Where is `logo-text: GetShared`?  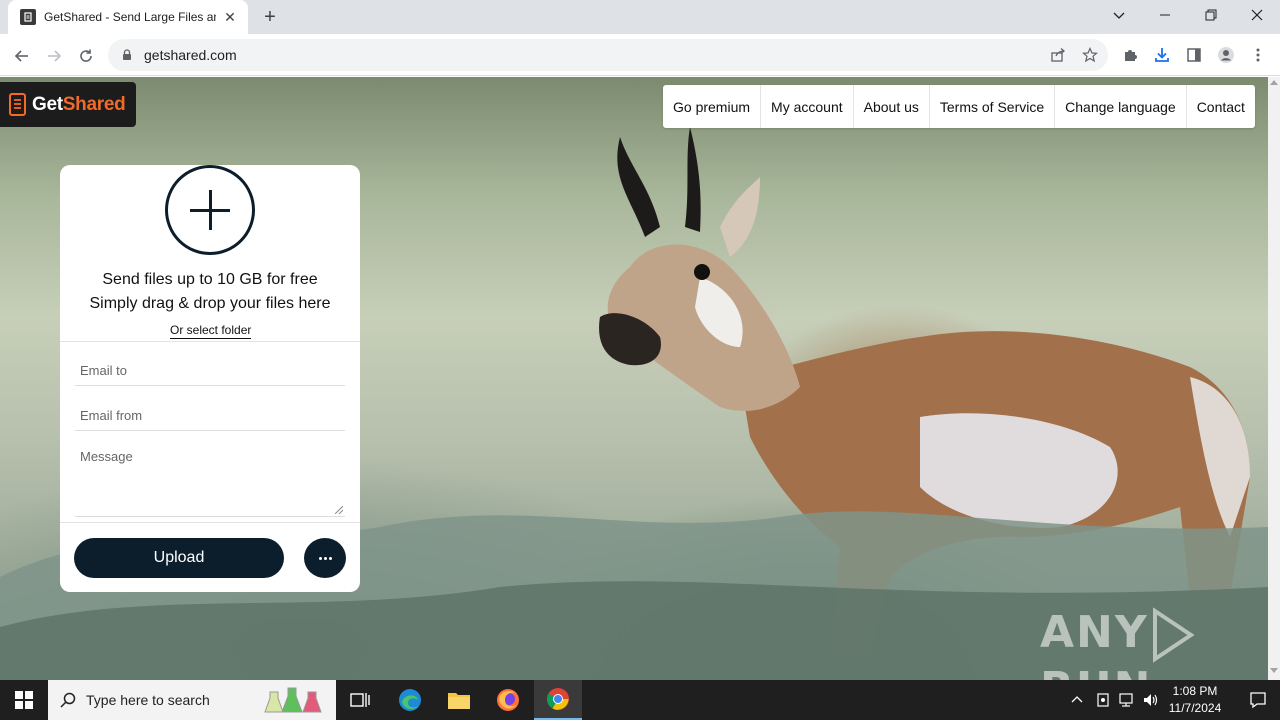
logo-text: GetShared is located at coordinates (79, 104).